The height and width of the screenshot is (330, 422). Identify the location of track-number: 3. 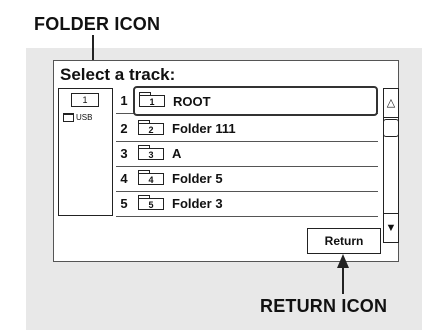
(124, 153).